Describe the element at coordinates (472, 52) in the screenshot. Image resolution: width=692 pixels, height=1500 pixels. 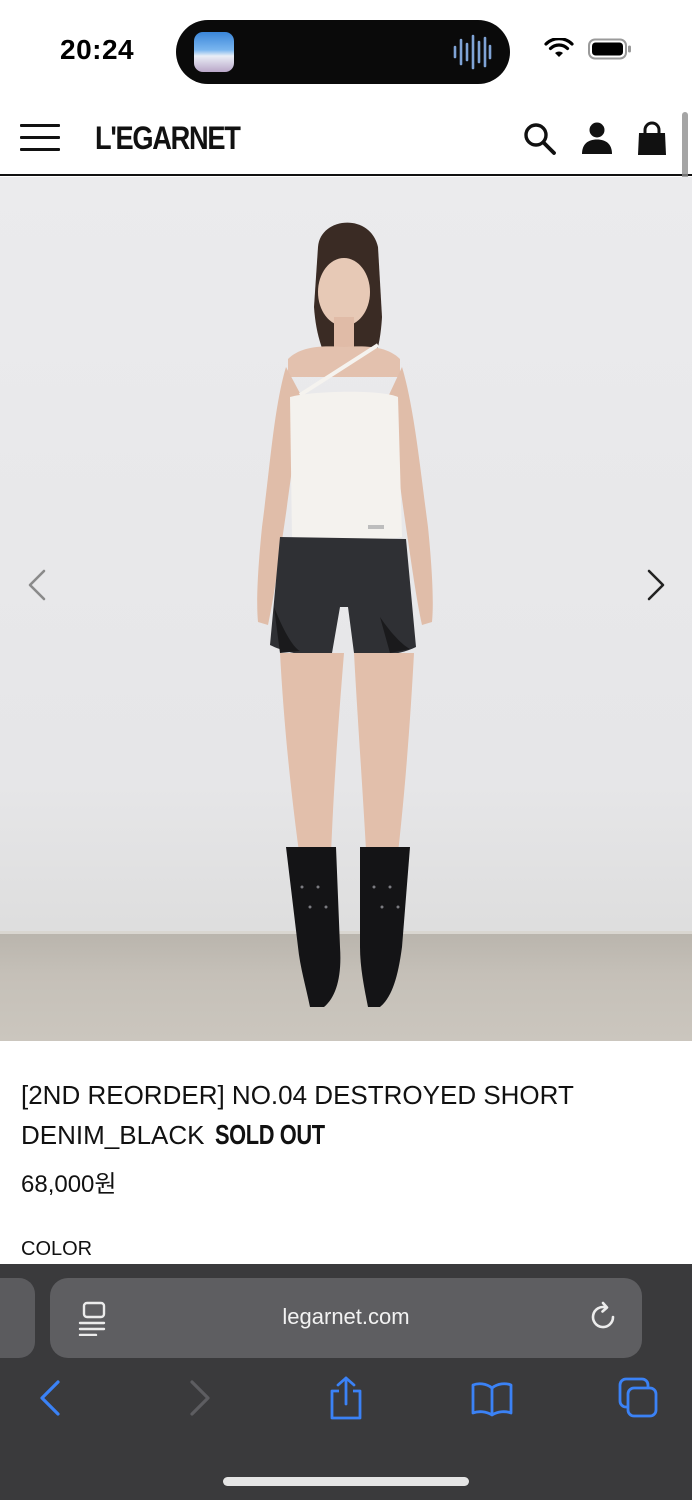
I see `audio-waveform-icon` at that location.